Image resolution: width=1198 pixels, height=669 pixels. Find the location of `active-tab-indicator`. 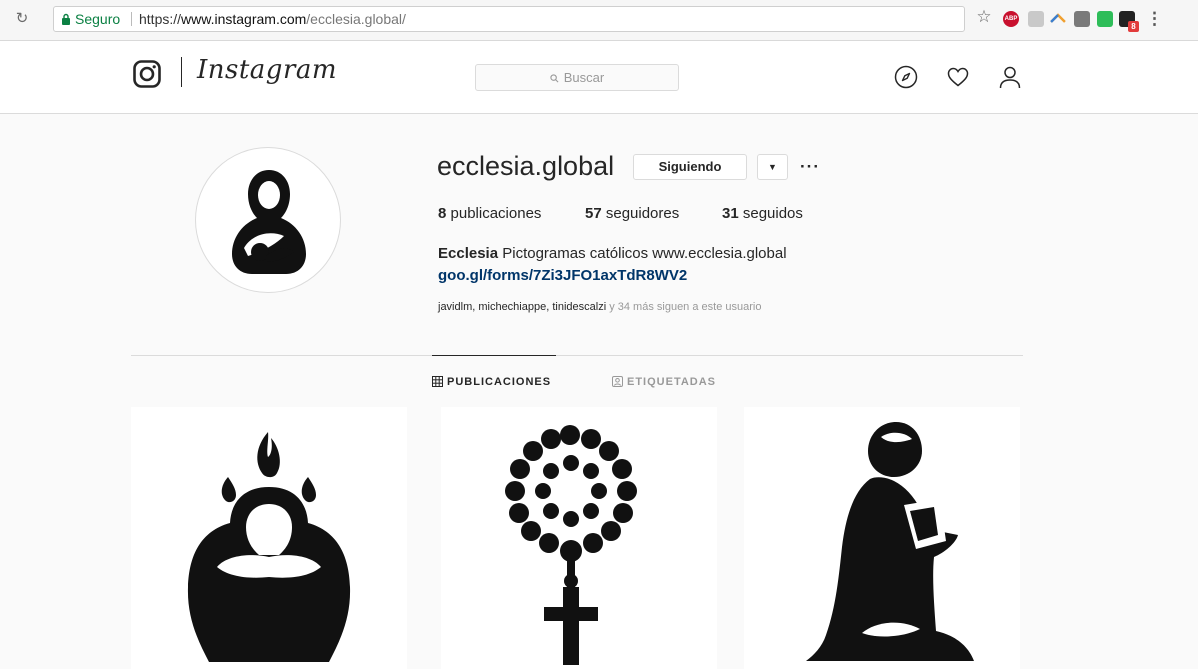

active-tab-indicator is located at coordinates (494, 355).